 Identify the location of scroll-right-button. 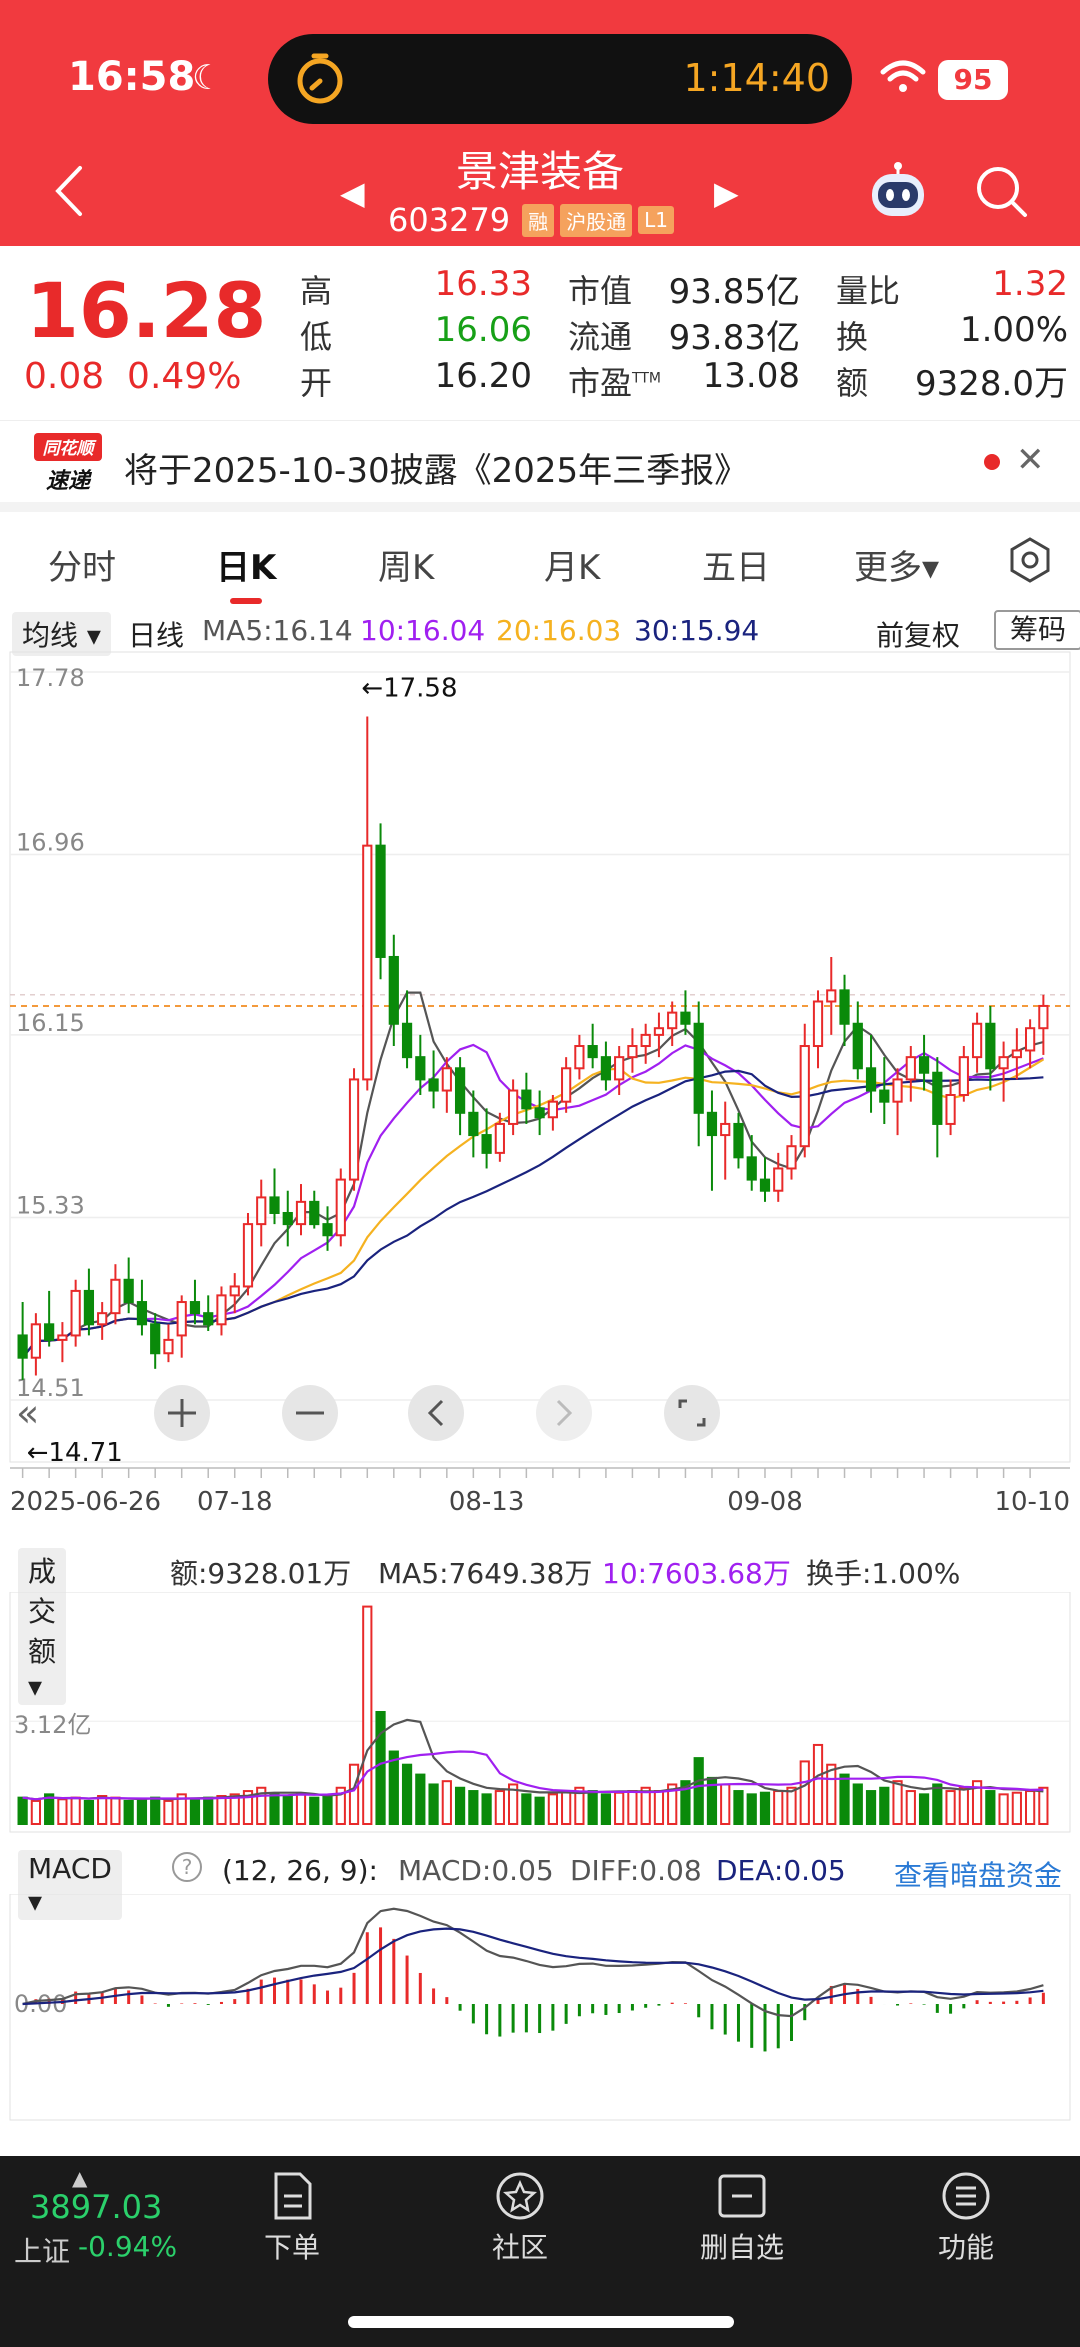
(564, 1413).